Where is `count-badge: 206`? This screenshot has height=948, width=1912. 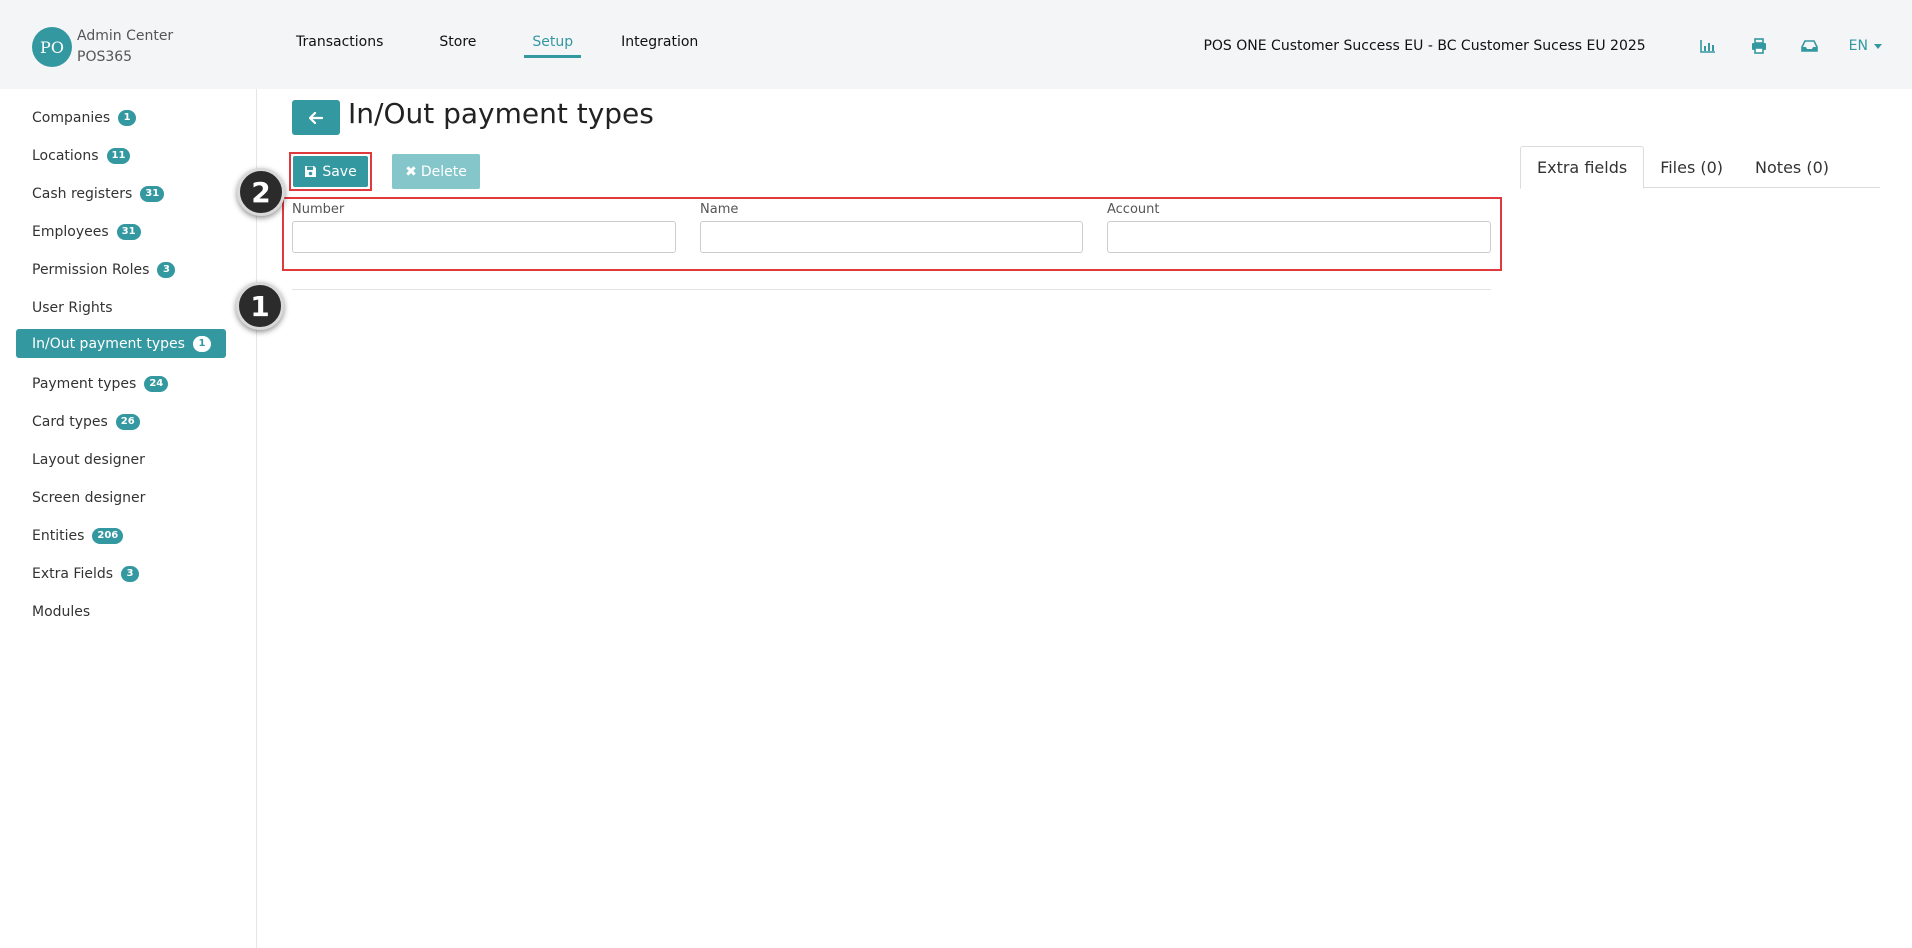
count-badge: 206 is located at coordinates (108, 535).